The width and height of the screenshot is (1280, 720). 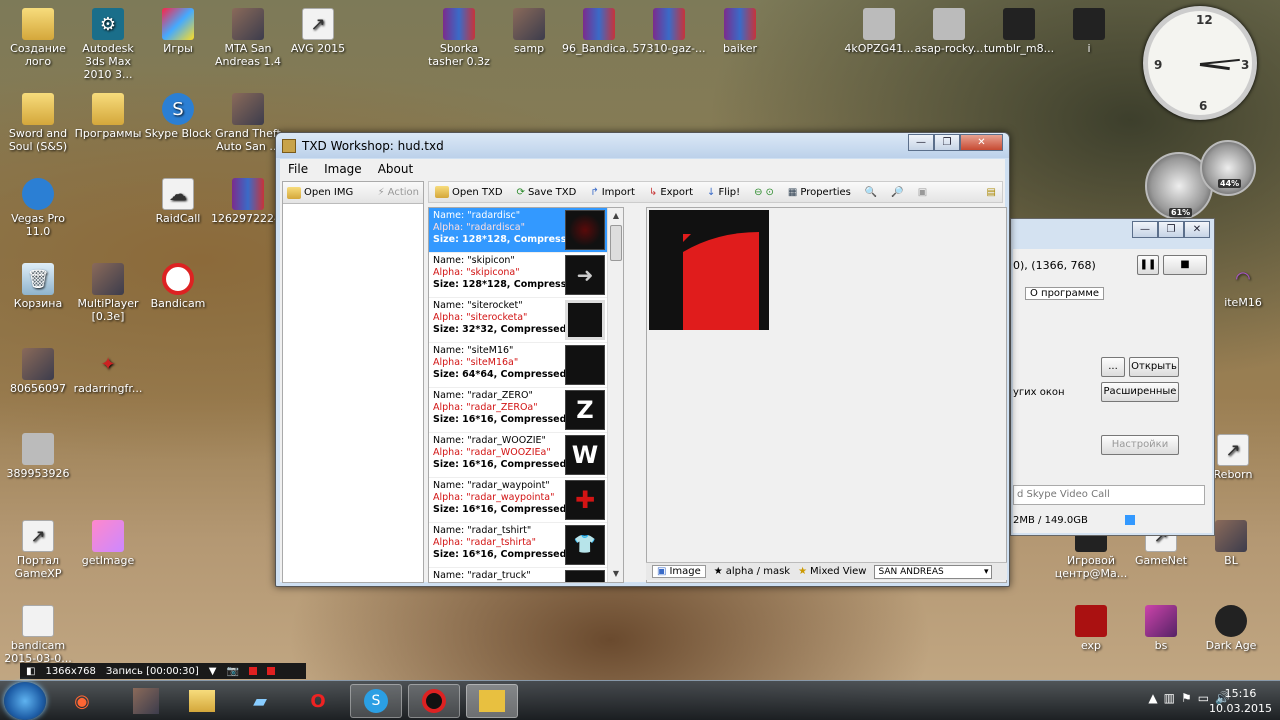 What do you see at coordinates (178, 31) in the screenshot?
I see `desktop-icon-games: Игры` at bounding box center [178, 31].